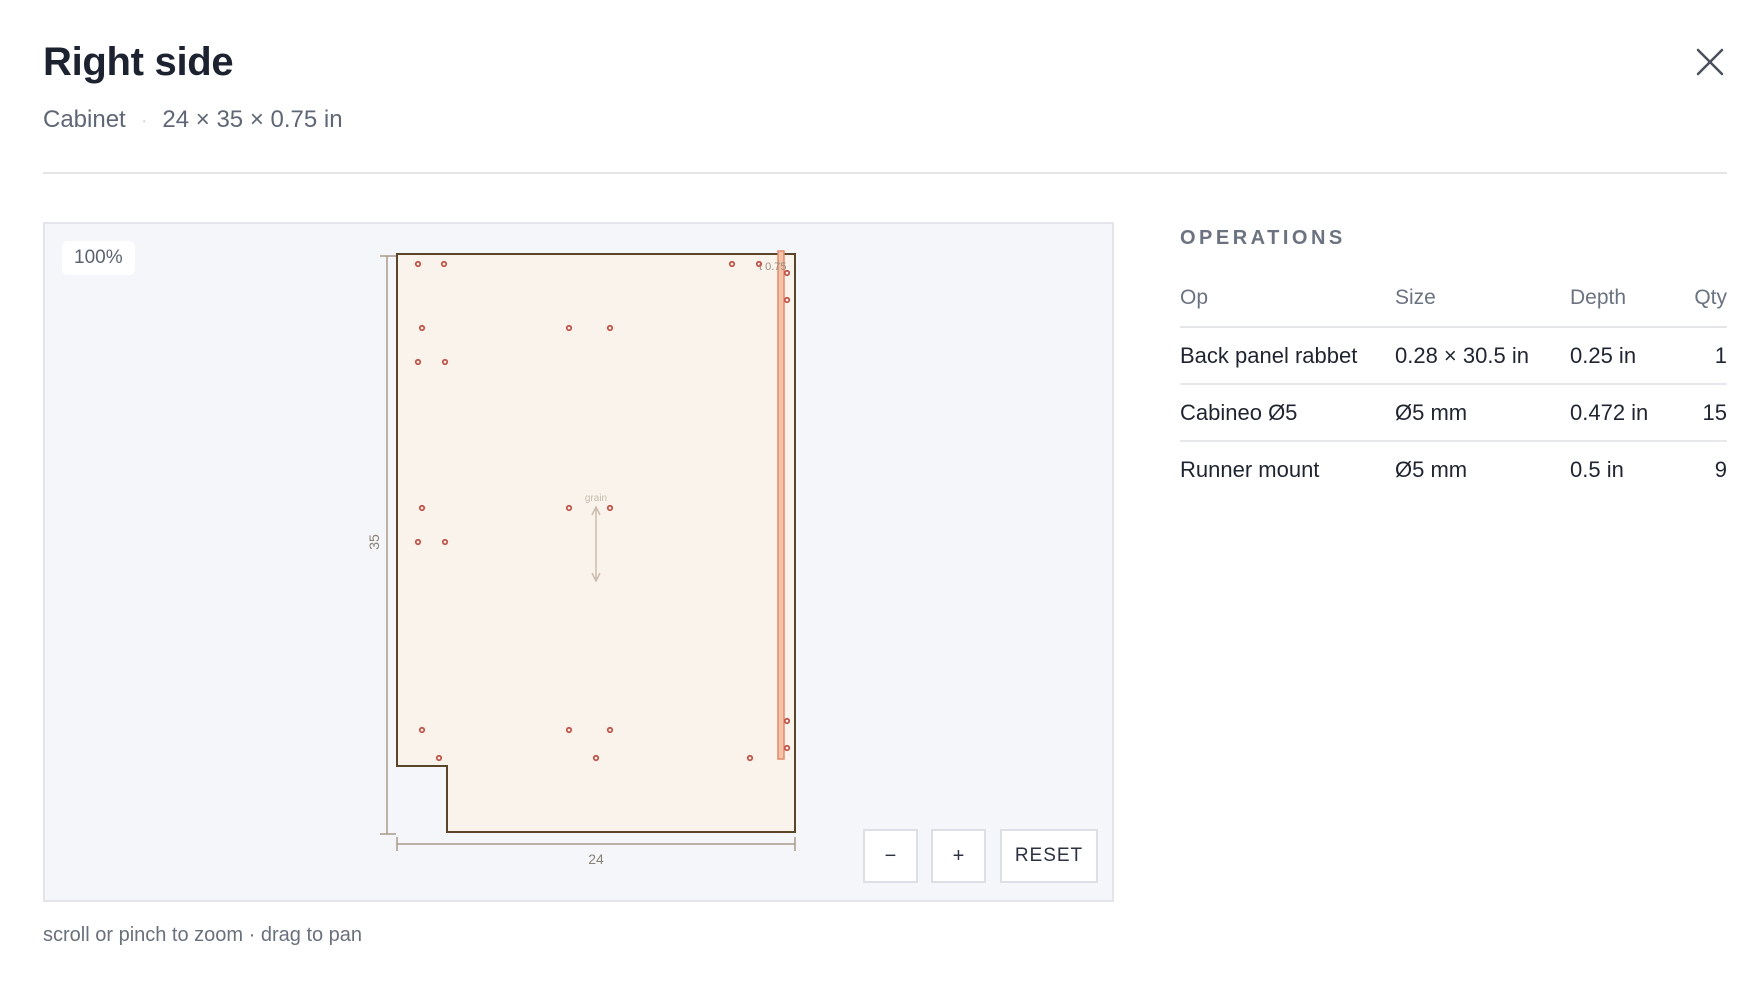 Image resolution: width=1752 pixels, height=986 pixels. Describe the element at coordinates (138, 62) in the screenshot. I see `page-title: Right side` at that location.